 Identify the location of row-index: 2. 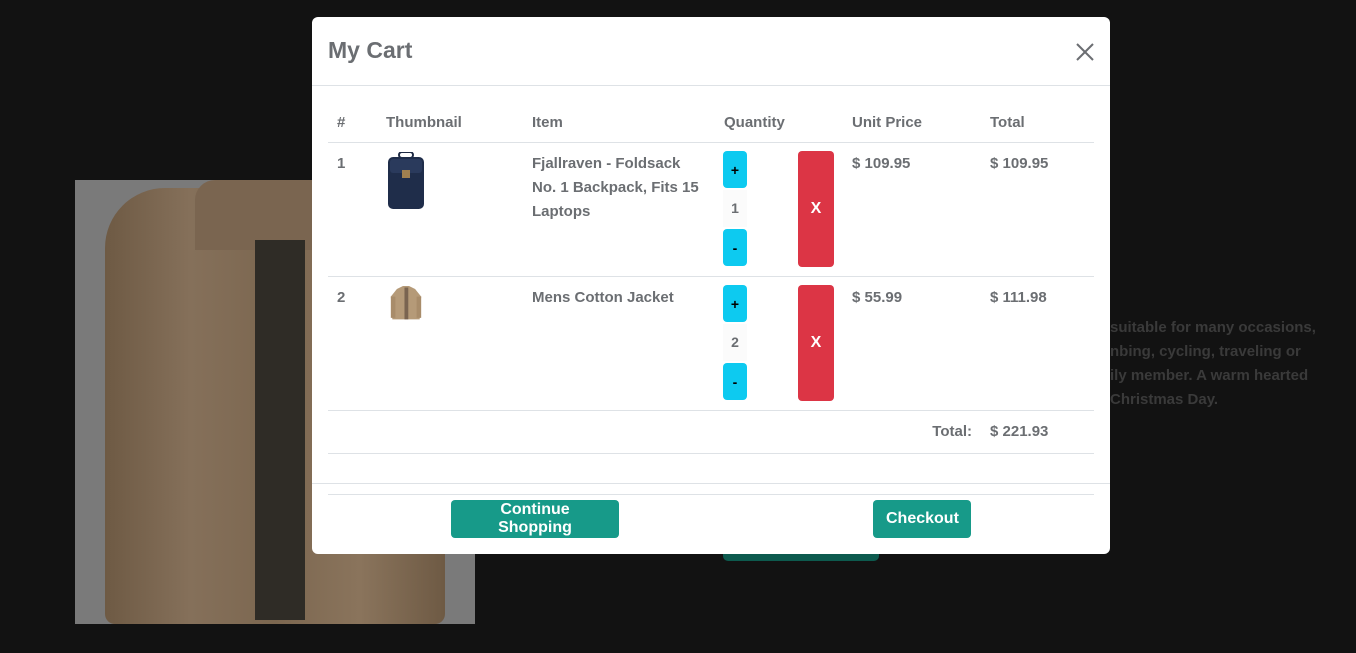
(352, 343).